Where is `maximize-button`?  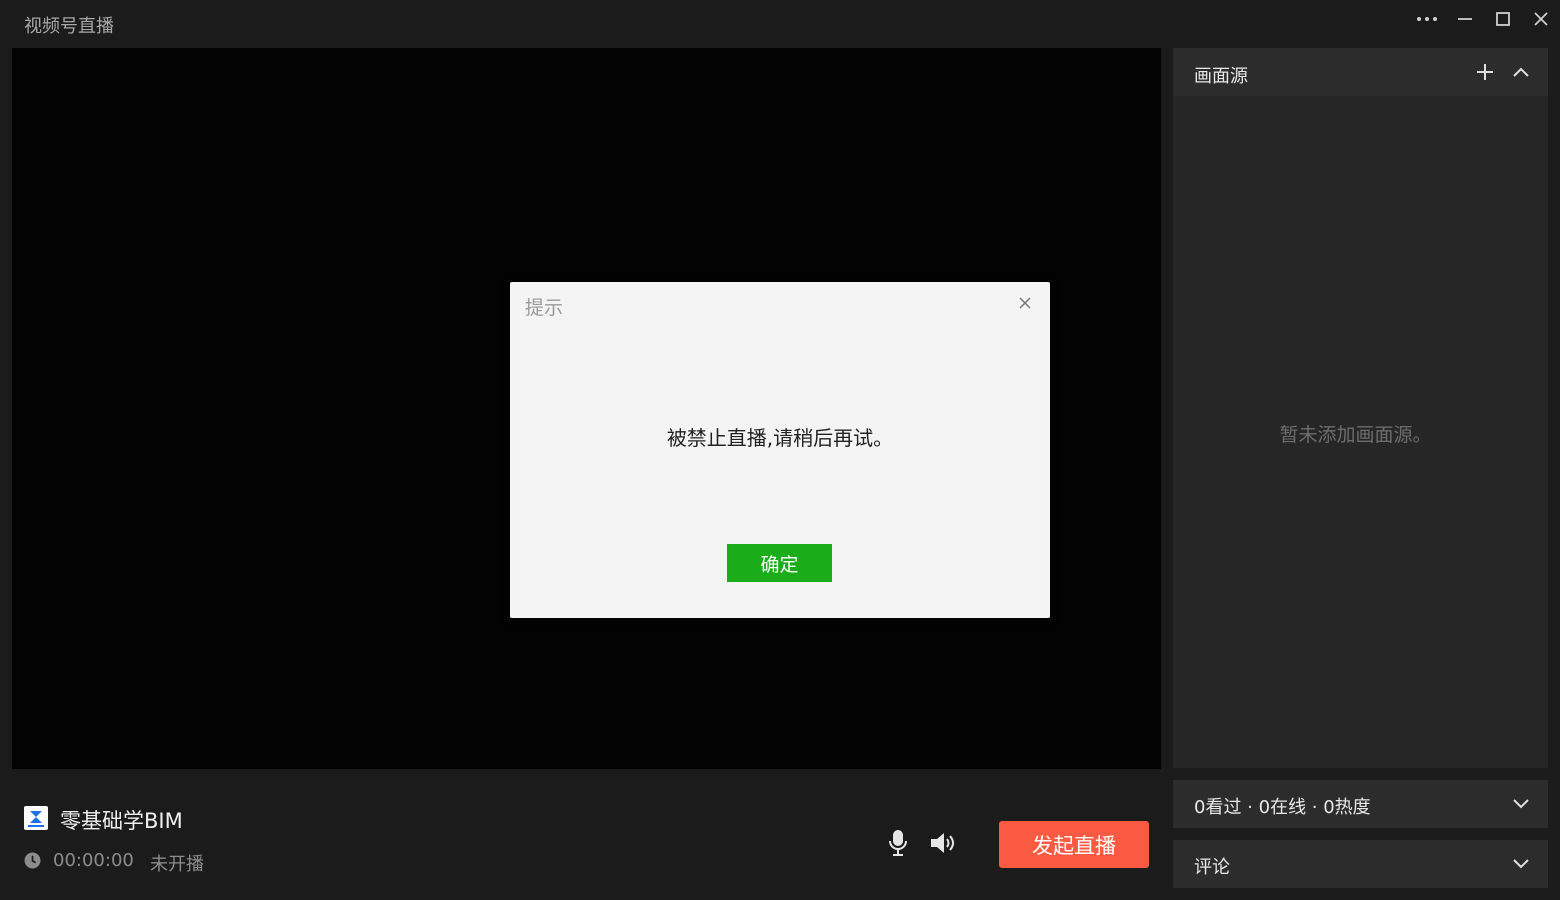
maximize-button is located at coordinates (1503, 19).